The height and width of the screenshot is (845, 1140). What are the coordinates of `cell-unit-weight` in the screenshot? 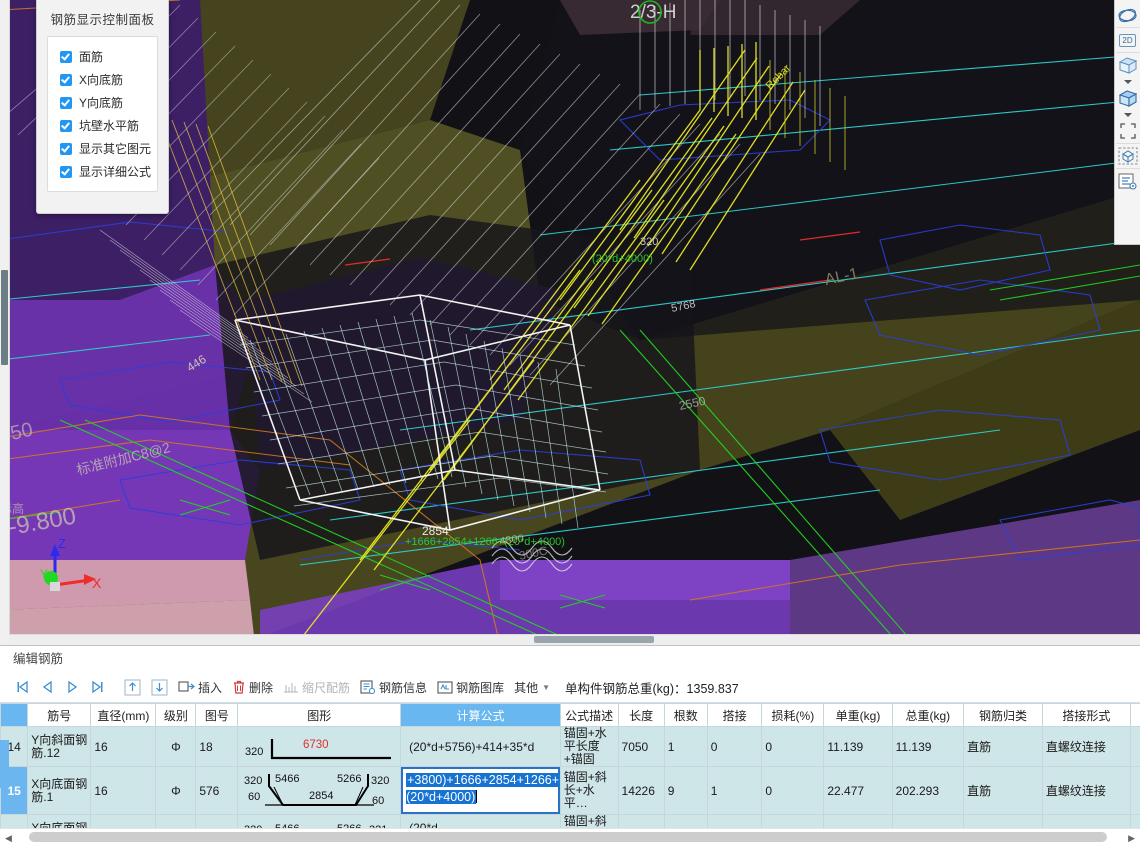 It's located at (858, 821).